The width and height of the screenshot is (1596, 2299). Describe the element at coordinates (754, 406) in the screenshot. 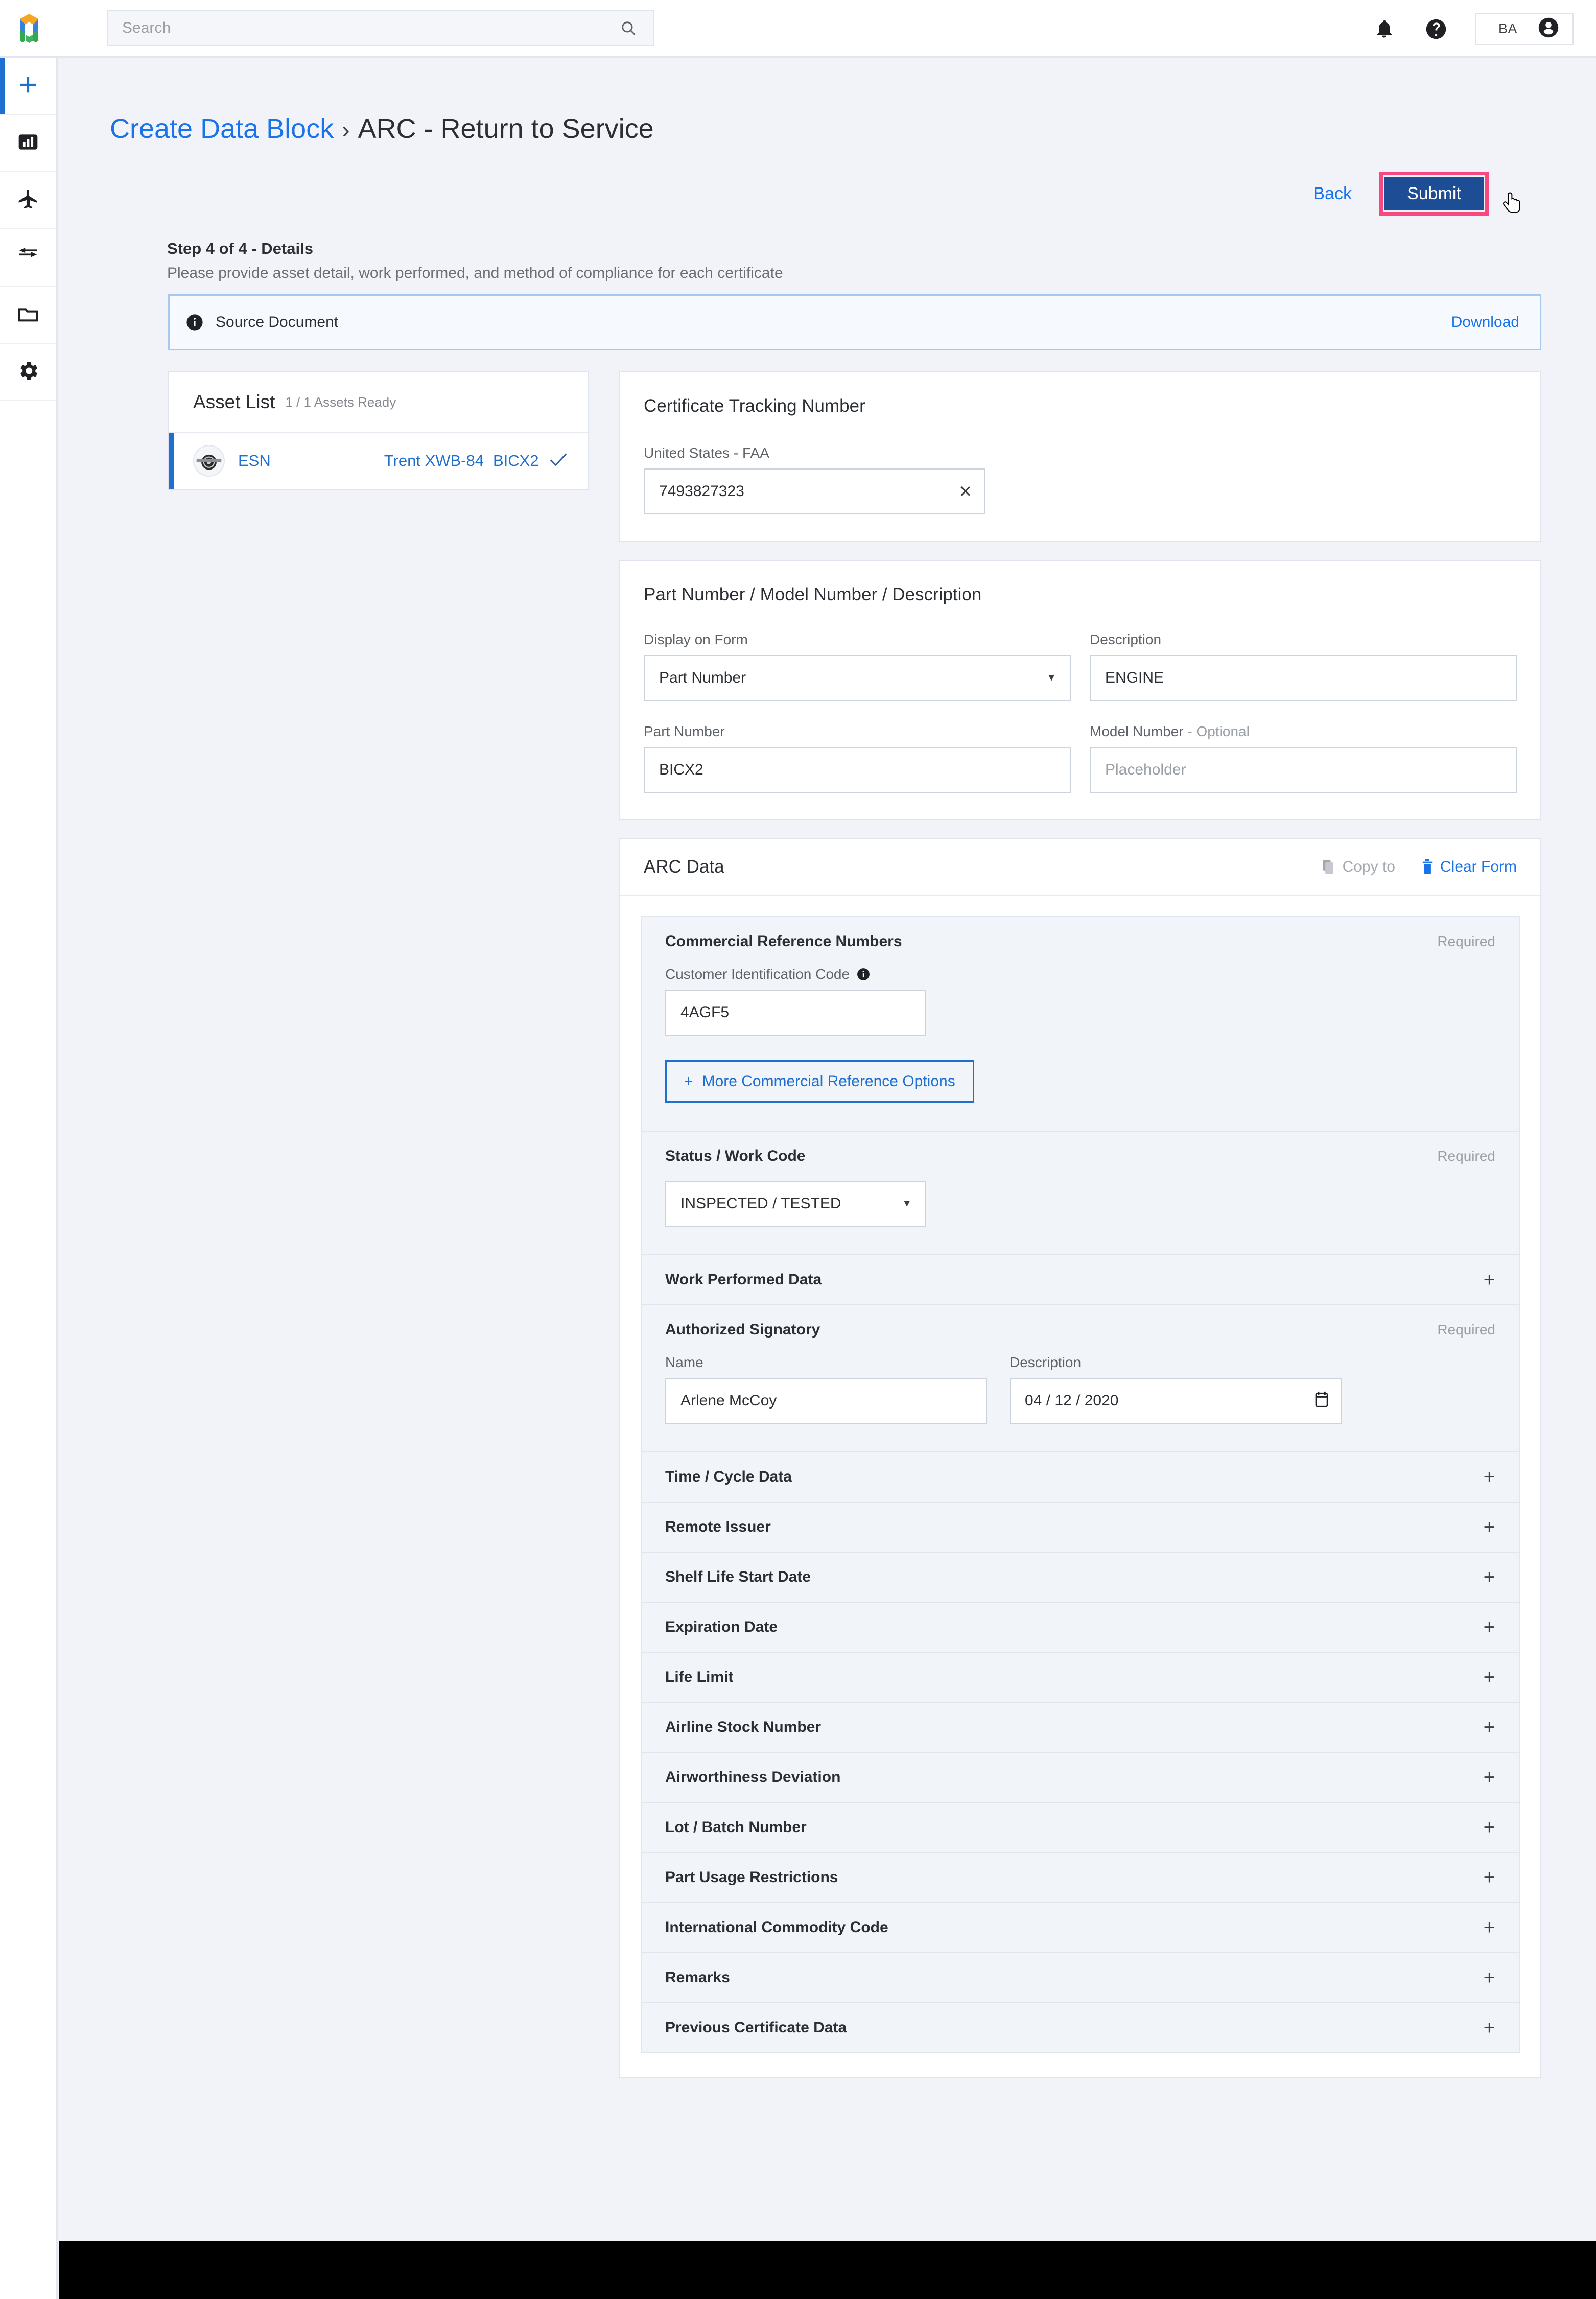

I see `certificate-tracking-title: Certificate Tracking Number` at that location.